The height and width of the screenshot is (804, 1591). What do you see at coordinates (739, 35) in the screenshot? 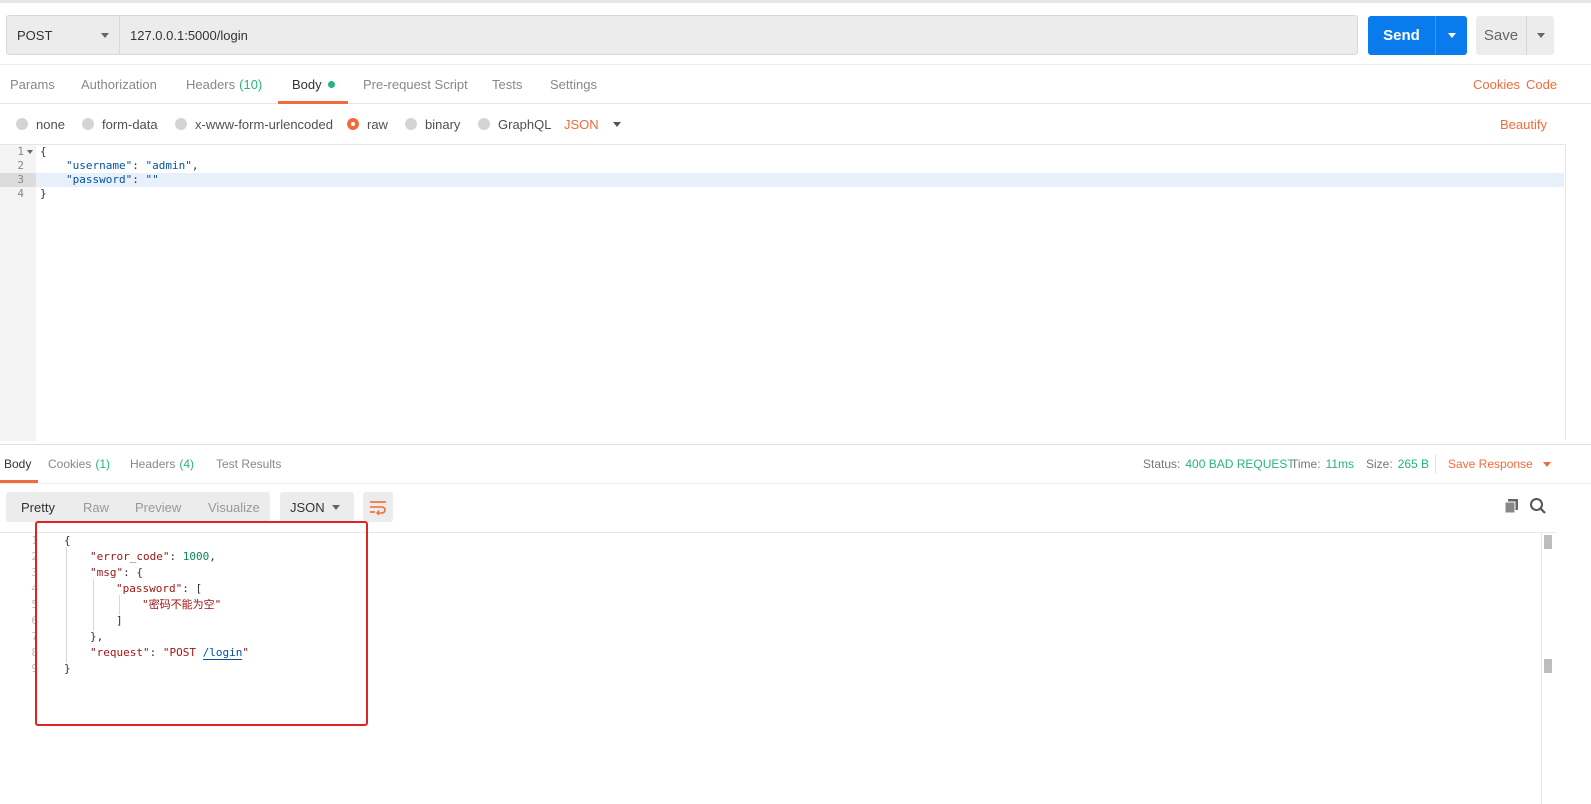
I see `url-input: 127.0.0.1:5000/login` at bounding box center [739, 35].